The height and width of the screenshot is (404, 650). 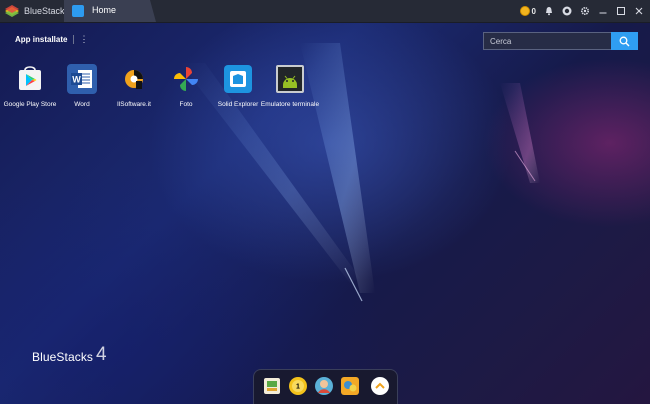 I want to click on close-icon, so click(x=639, y=11).